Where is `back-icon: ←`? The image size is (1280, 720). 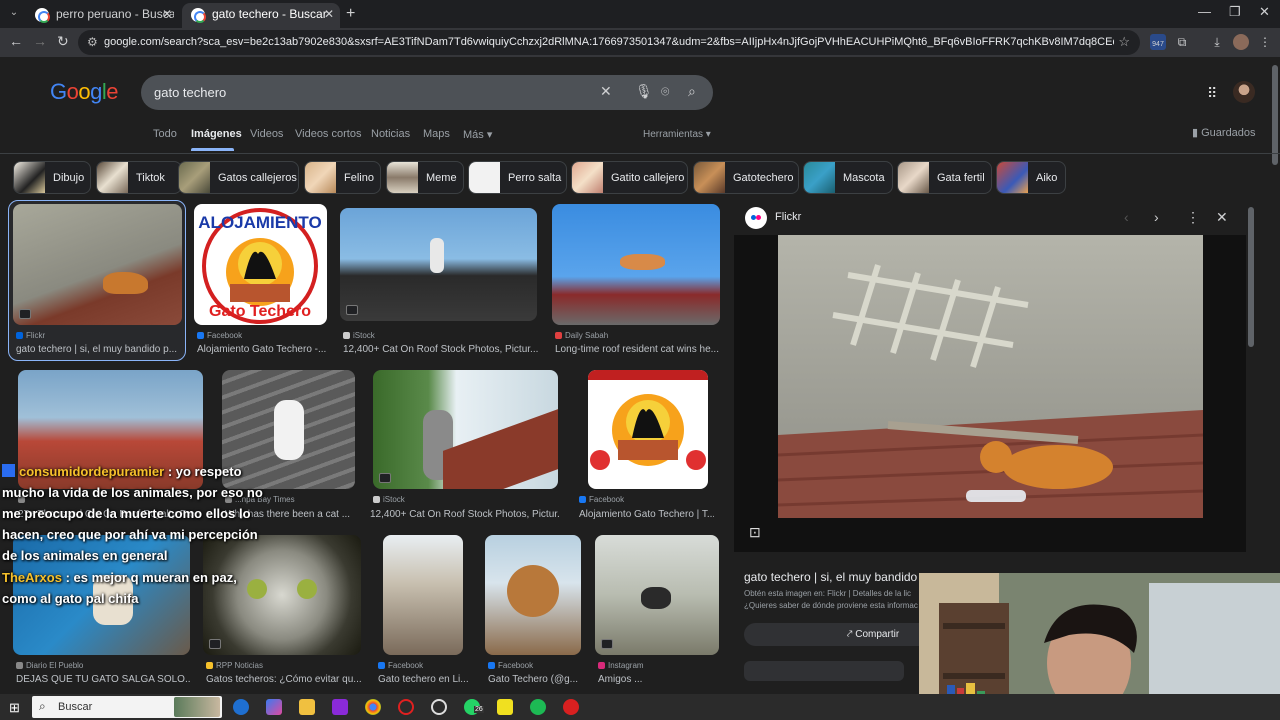 back-icon: ← is located at coordinates (16, 41).